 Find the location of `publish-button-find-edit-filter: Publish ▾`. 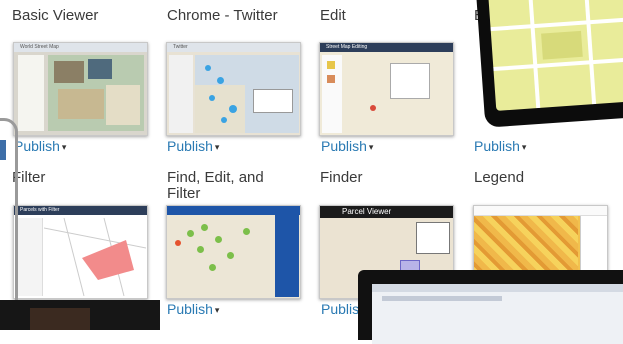

publish-button-find-edit-filter: Publish ▾ is located at coordinates (193, 309).